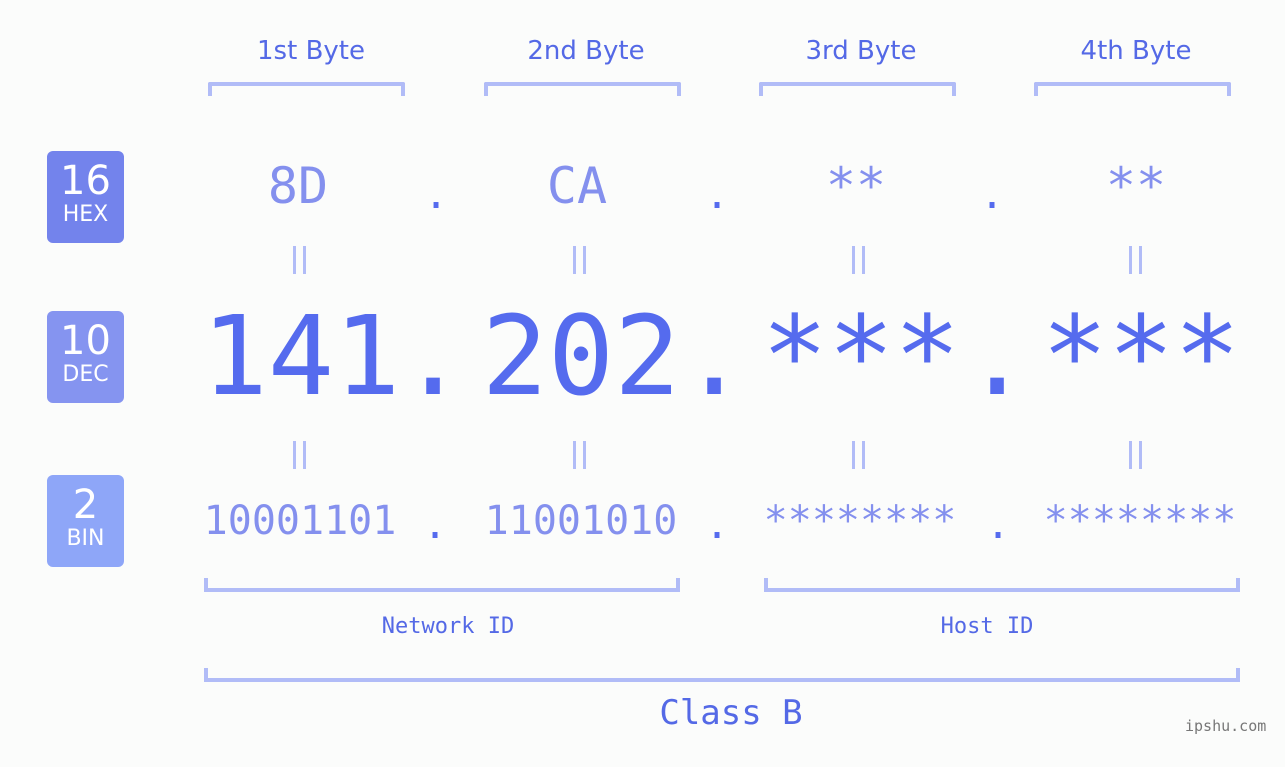 Image resolution: width=1285 pixels, height=767 pixels. What do you see at coordinates (85, 214) in the screenshot?
I see `hex-badge-label: HEX` at bounding box center [85, 214].